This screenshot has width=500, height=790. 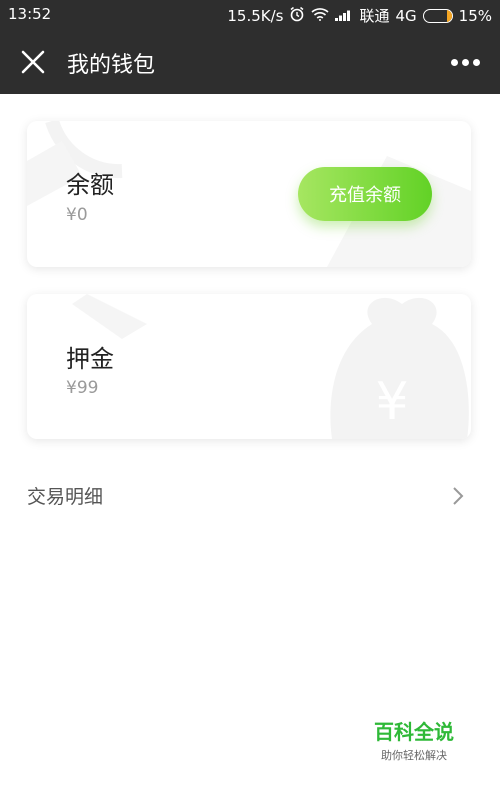 What do you see at coordinates (437, 15) in the screenshot?
I see `battery-icon` at bounding box center [437, 15].